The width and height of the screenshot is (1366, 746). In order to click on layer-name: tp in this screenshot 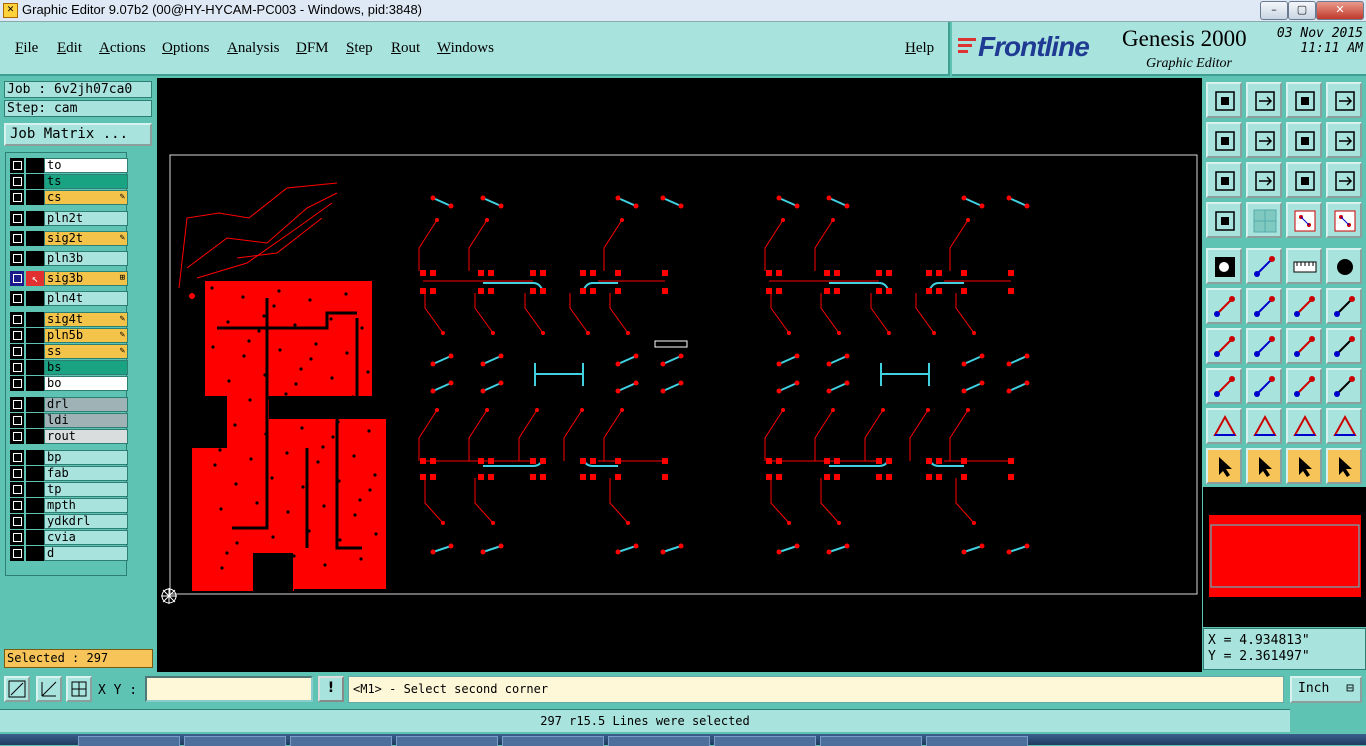, I will do `click(86, 489)`.